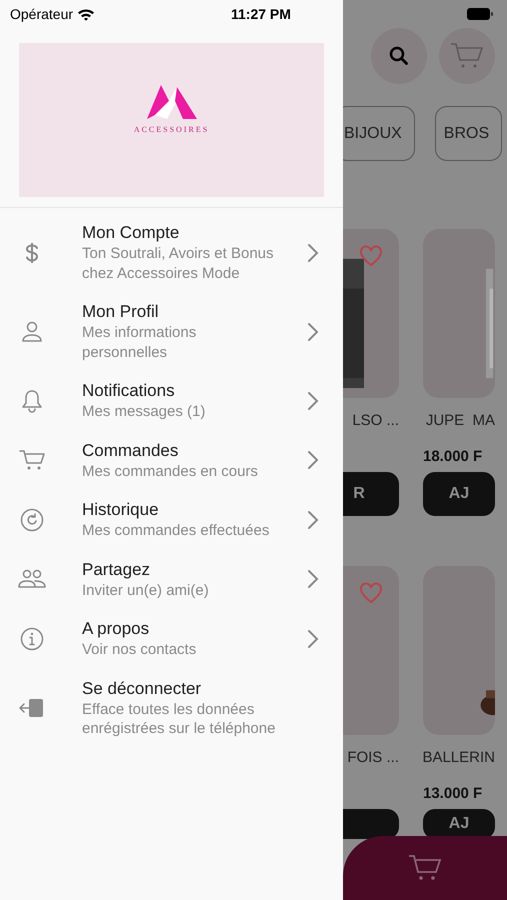 This screenshot has width=507, height=900. What do you see at coordinates (32, 520) in the screenshot?
I see `history-icon` at bounding box center [32, 520].